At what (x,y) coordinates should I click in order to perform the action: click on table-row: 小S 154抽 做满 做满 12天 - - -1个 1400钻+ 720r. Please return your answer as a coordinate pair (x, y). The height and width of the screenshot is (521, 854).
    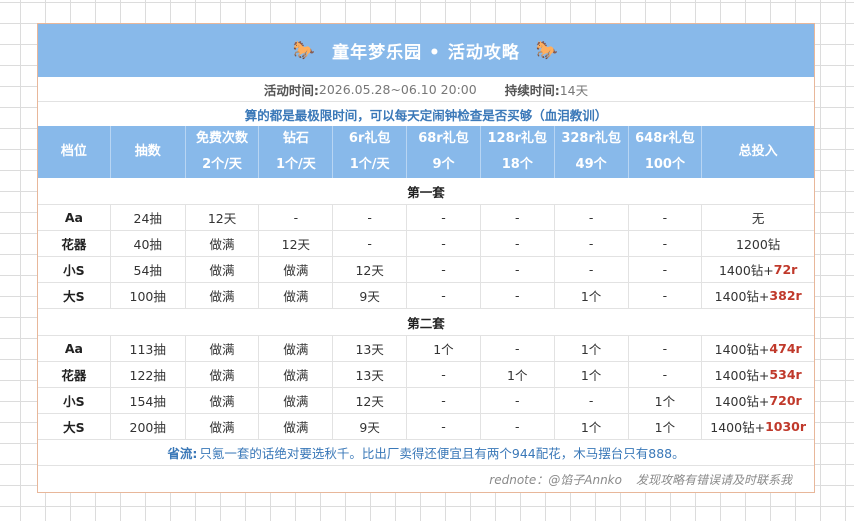
    Looking at the image, I should click on (426, 401).